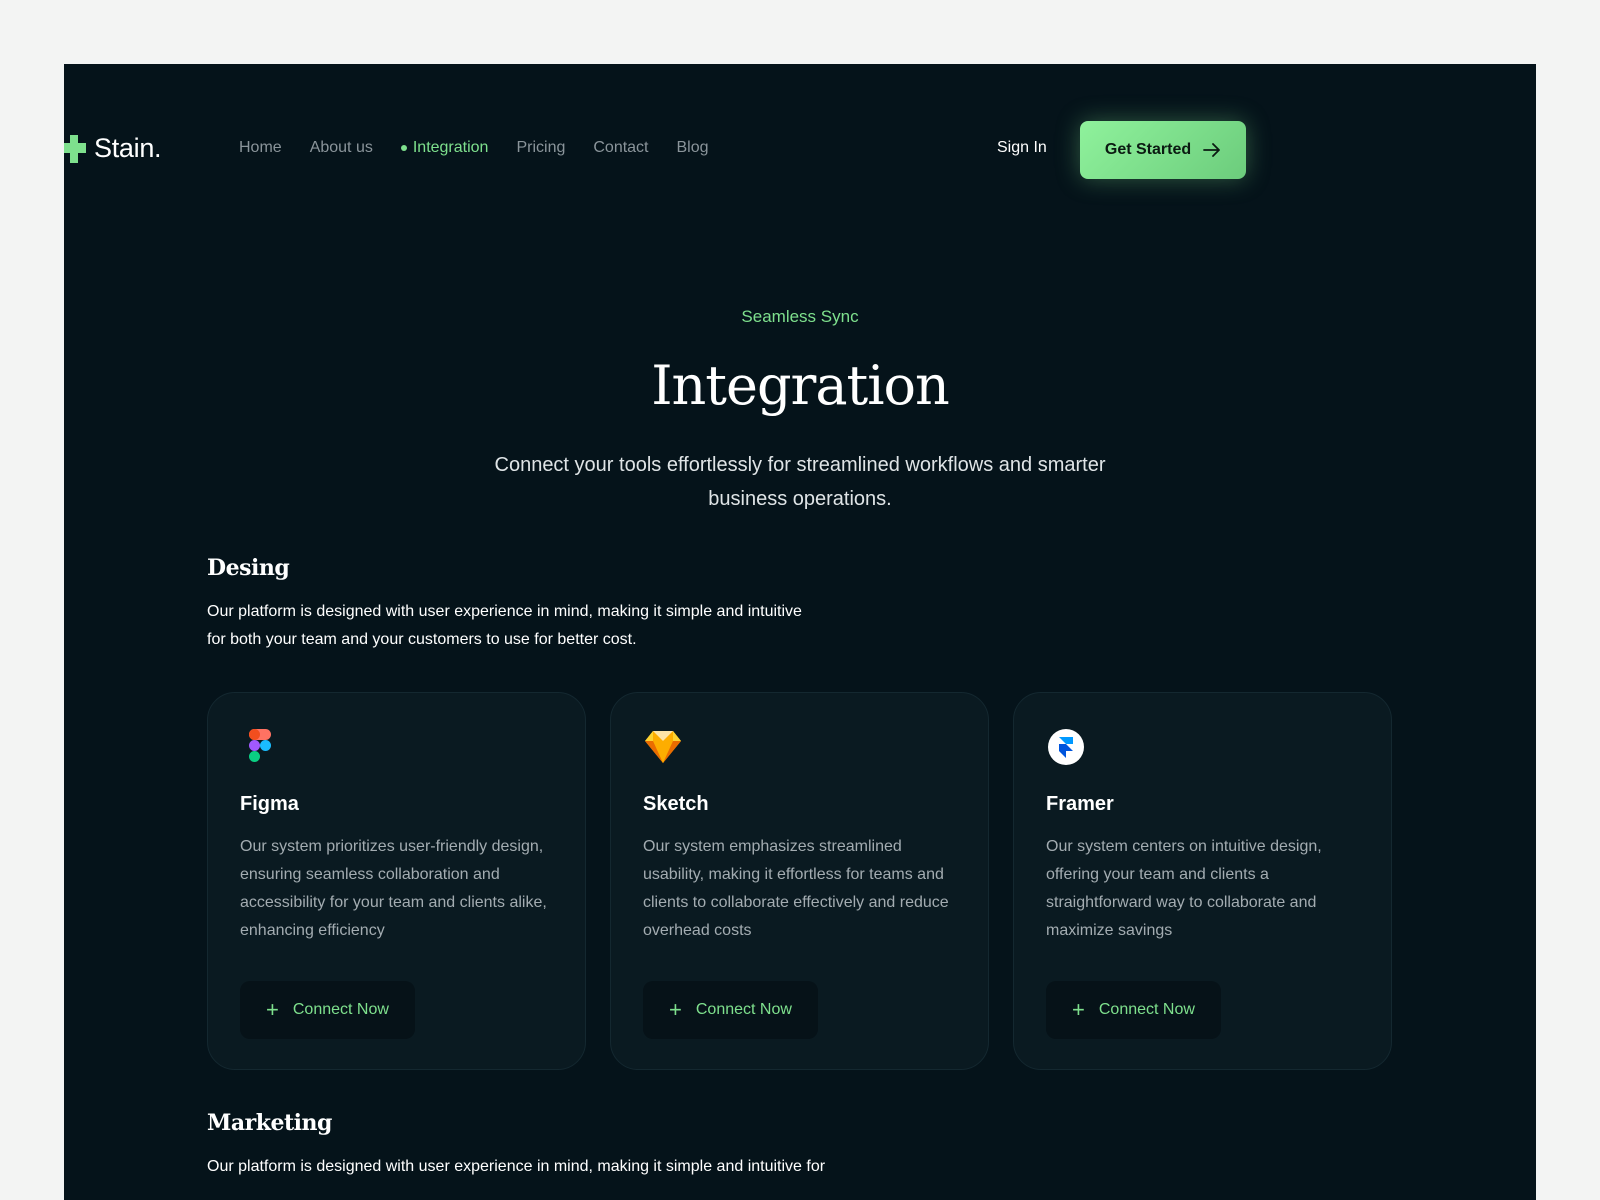 This screenshot has height=1200, width=1600. I want to click on nav-link-contact: Contact, so click(620, 148).